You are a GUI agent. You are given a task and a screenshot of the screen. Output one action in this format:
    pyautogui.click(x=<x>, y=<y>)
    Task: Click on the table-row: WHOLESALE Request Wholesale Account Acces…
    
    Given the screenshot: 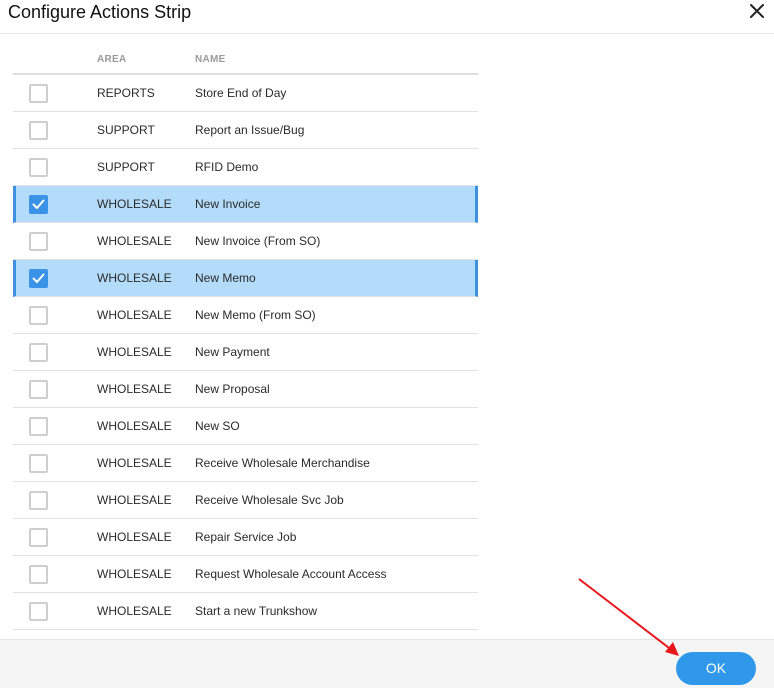 What is the action you would take?
    pyautogui.click(x=245, y=574)
    